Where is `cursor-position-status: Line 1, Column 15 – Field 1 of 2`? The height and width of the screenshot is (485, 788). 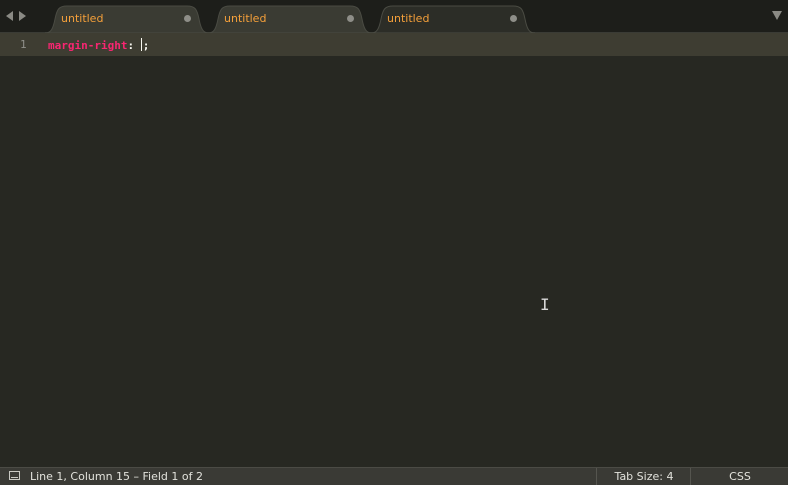
cursor-position-status: Line 1, Column 15 – Field 1 of 2 is located at coordinates (117, 476).